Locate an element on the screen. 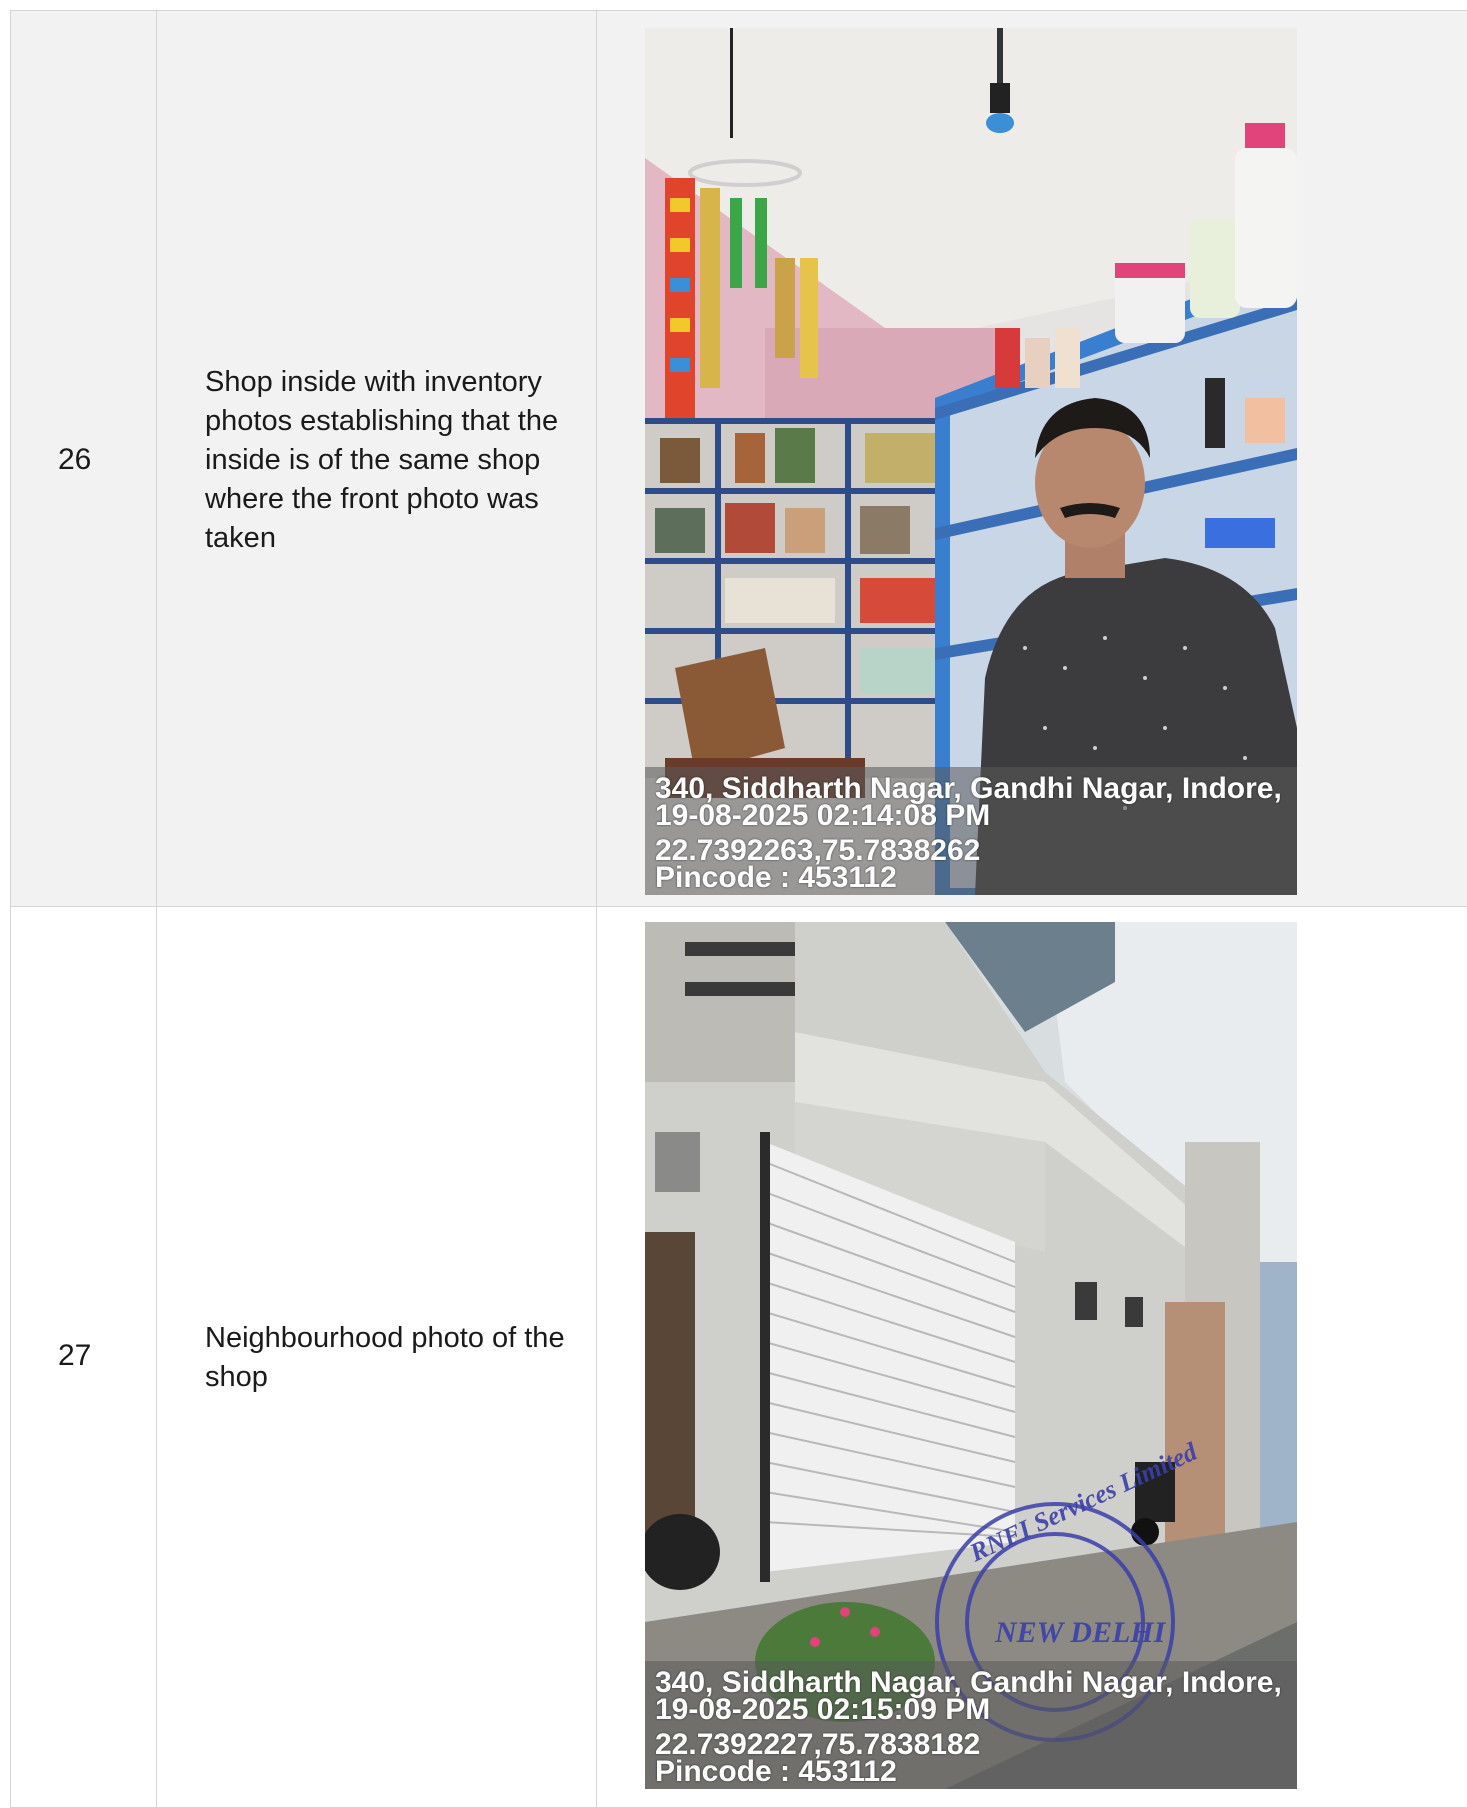 This screenshot has width=1467, height=1808. row-number: 27 is located at coordinates (75, 1355).